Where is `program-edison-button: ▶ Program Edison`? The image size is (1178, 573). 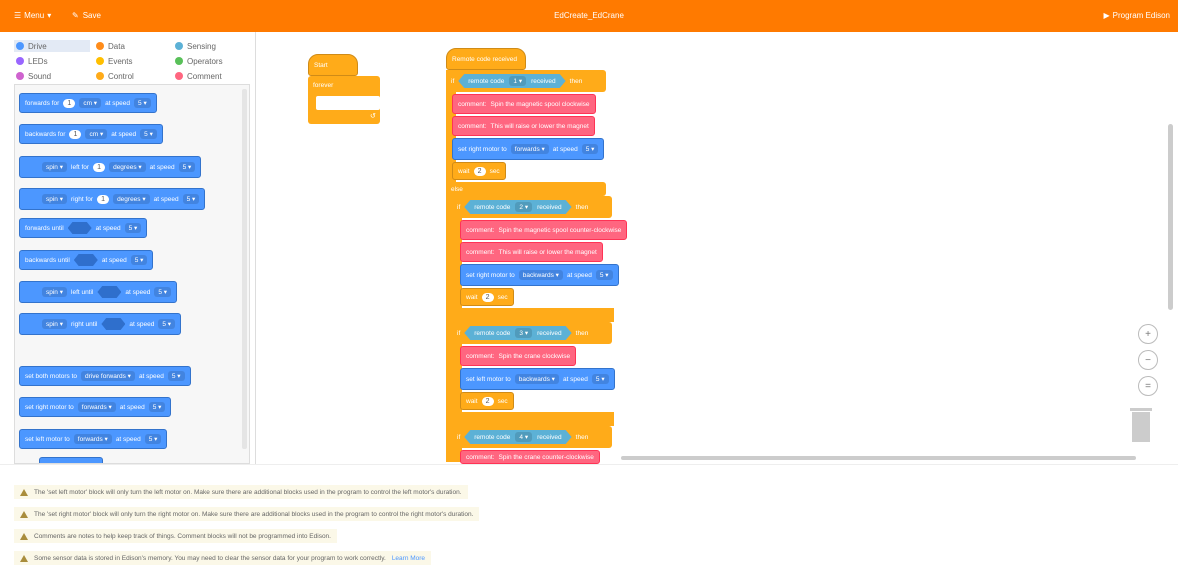 program-edison-button: ▶ Program Edison is located at coordinates (1136, 15).